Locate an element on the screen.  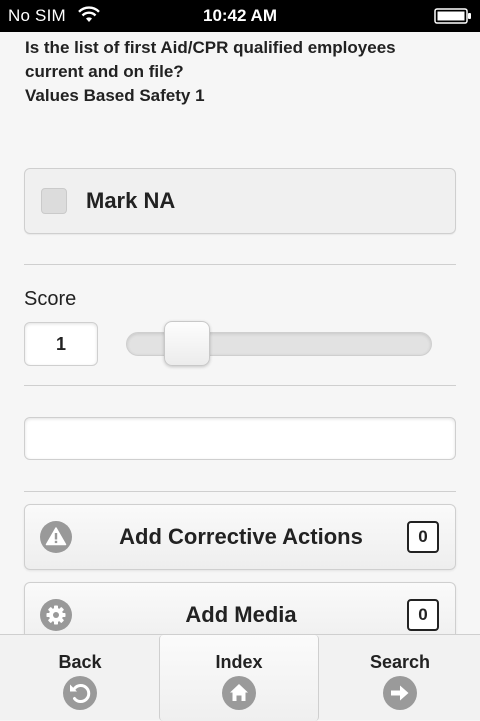
add-media-label: Add Media is located at coordinates (241, 614).